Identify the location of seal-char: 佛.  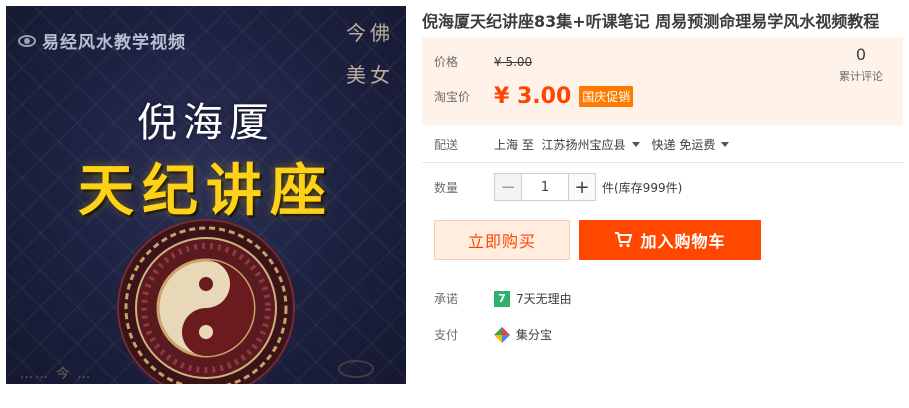
(380, 33).